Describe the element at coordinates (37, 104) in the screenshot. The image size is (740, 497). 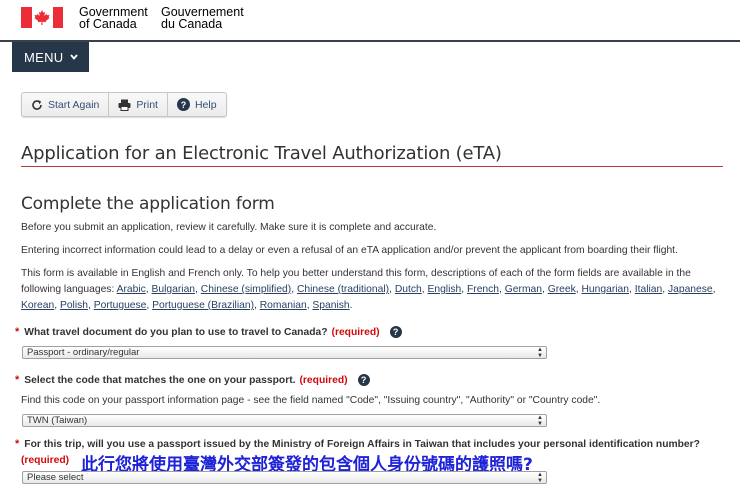
I see `refresh-icon` at that location.